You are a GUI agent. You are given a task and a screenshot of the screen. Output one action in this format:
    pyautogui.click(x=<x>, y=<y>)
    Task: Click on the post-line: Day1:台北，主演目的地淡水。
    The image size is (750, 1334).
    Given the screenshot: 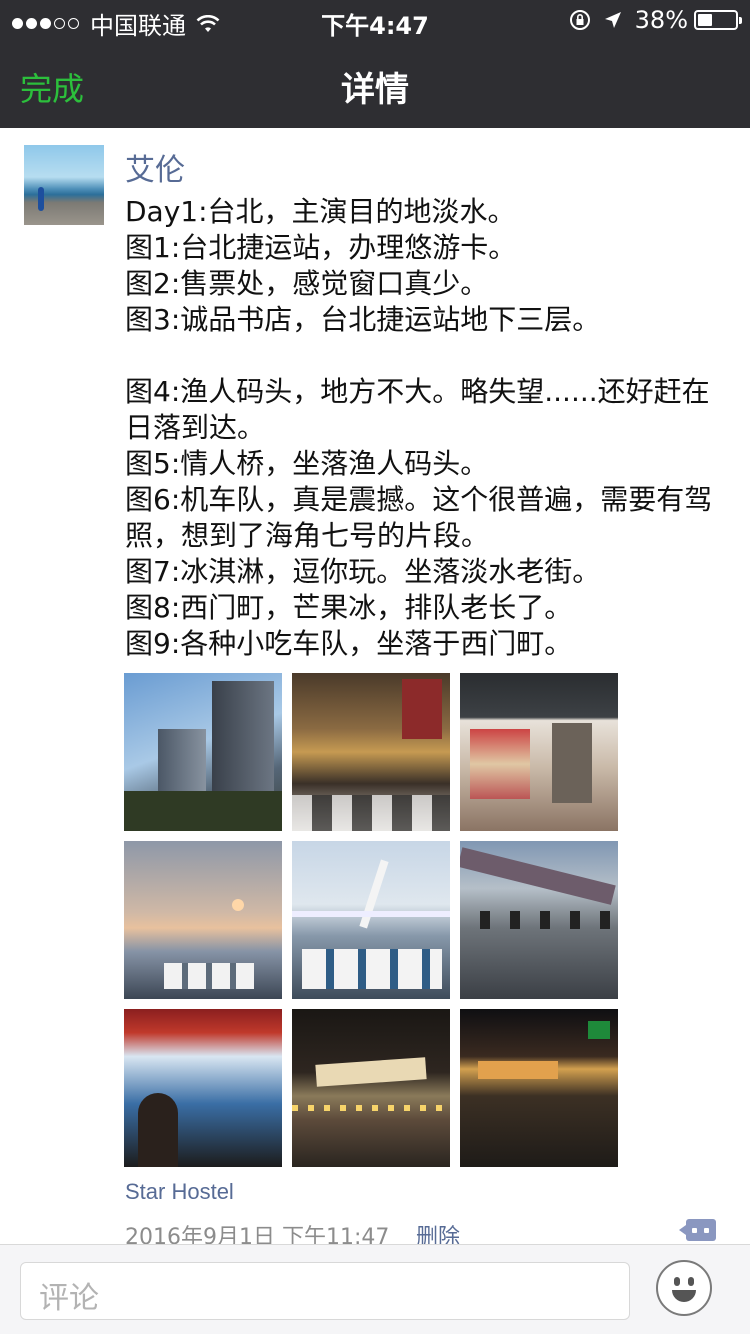 What is the action you would take?
    pyautogui.click(x=320, y=211)
    